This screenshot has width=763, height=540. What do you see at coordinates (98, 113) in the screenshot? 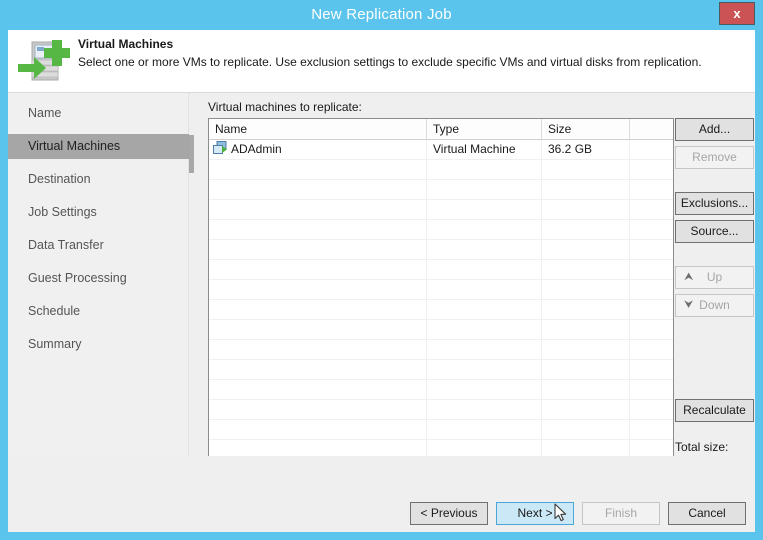
I see `sidebar-item-name: Name` at bounding box center [98, 113].